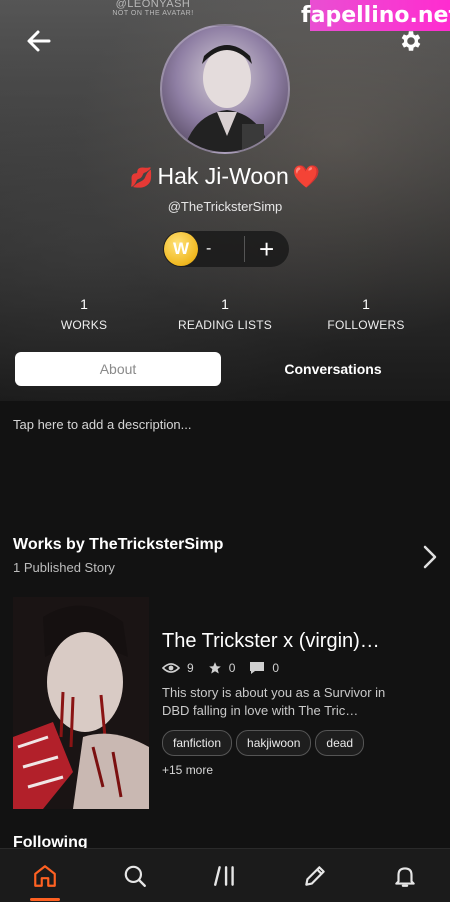  What do you see at coordinates (209, 248) in the screenshot?
I see `coin-value: -` at bounding box center [209, 248].